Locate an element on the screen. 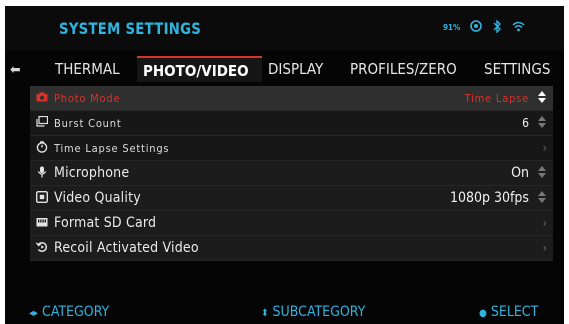 This screenshot has width=569, height=324. menu-item-value: 6 is located at coordinates (525, 123).